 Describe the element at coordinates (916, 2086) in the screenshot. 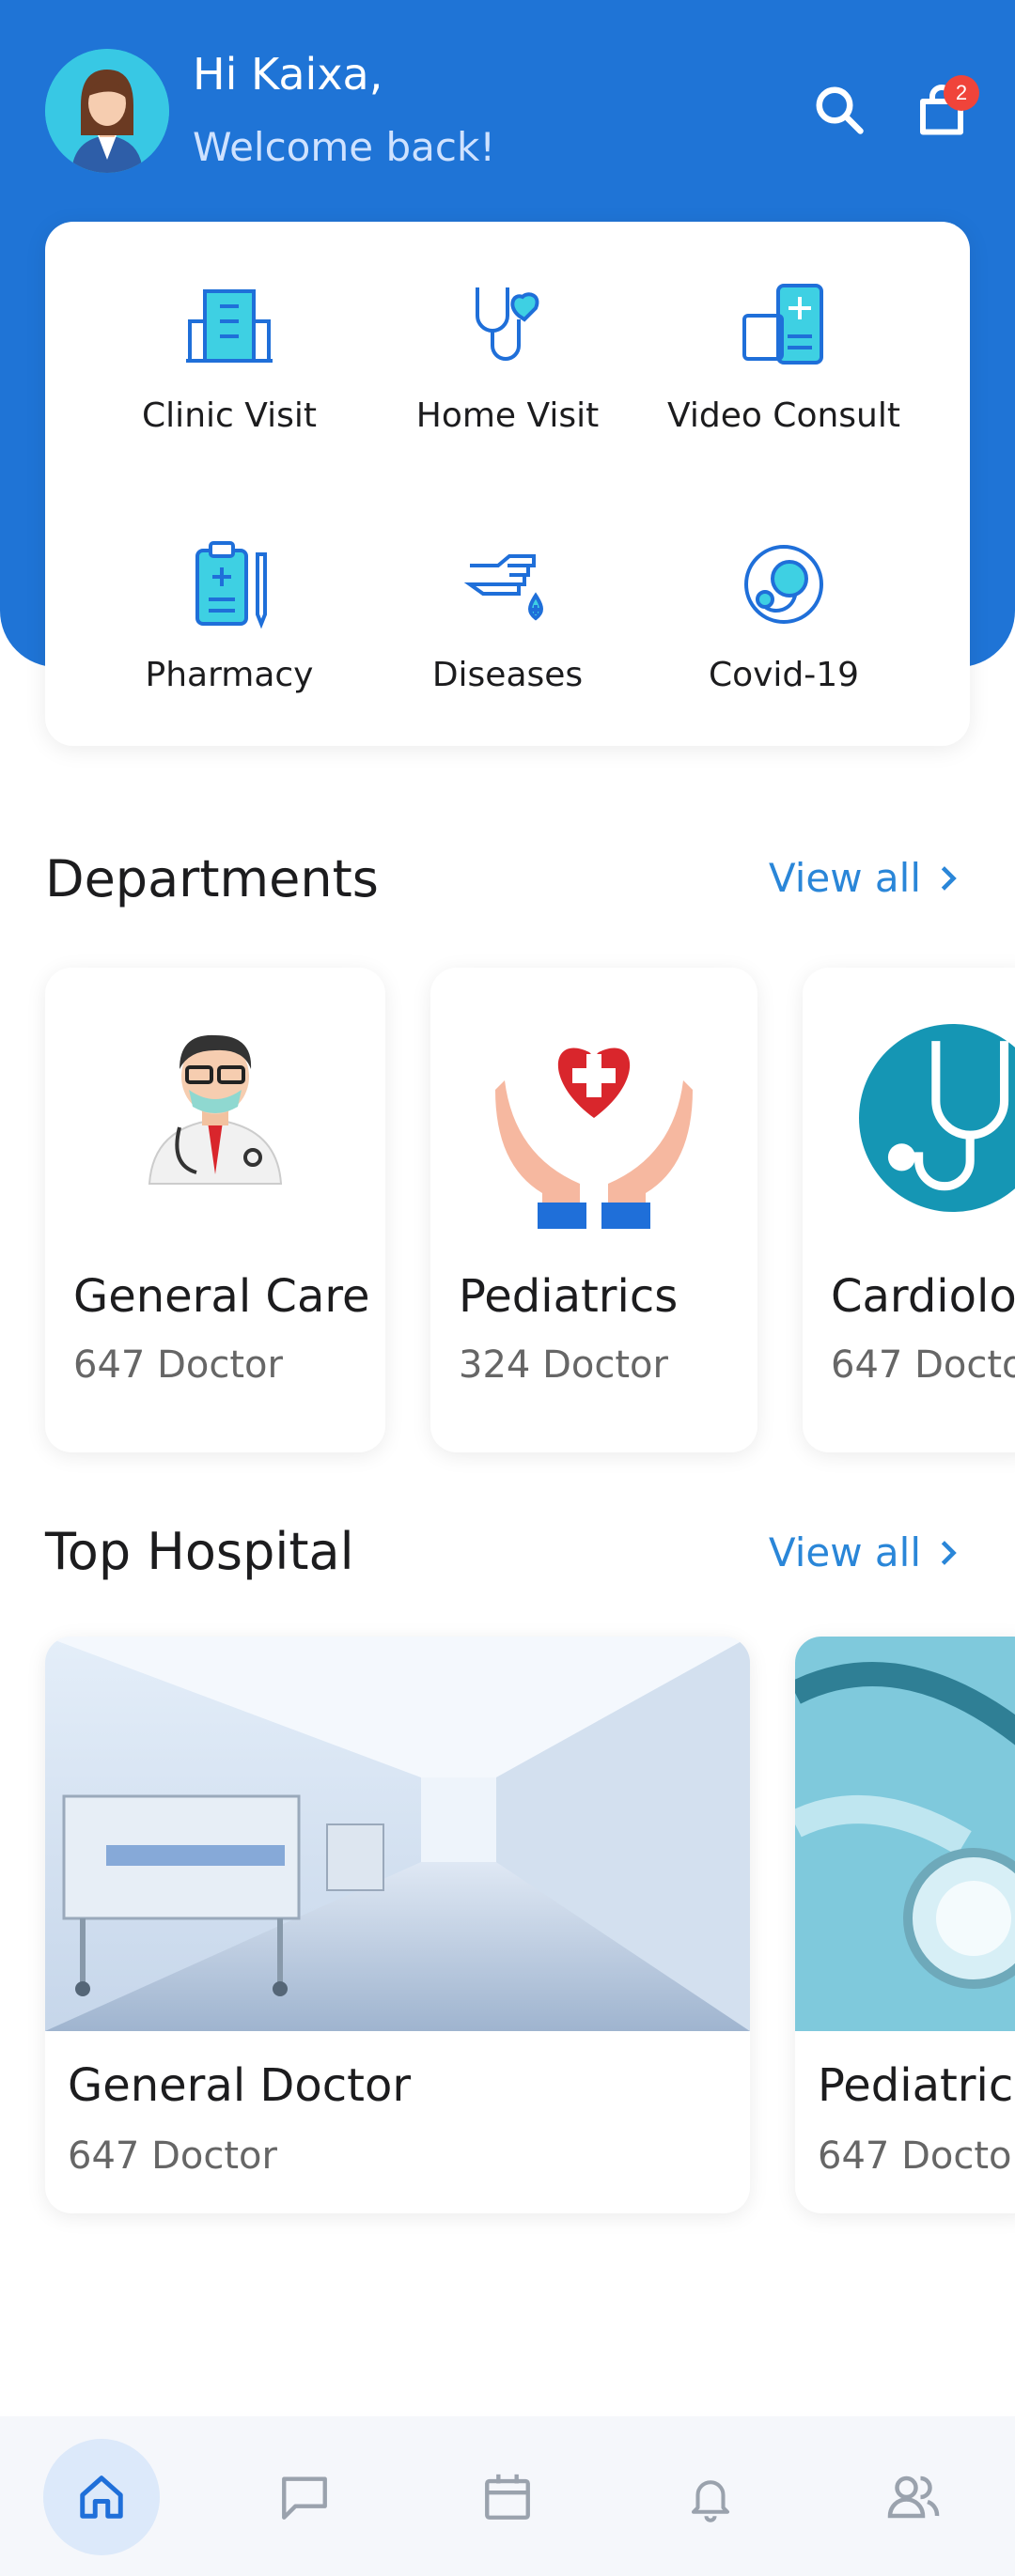

I see `hospital-name: Pediatrics` at that location.